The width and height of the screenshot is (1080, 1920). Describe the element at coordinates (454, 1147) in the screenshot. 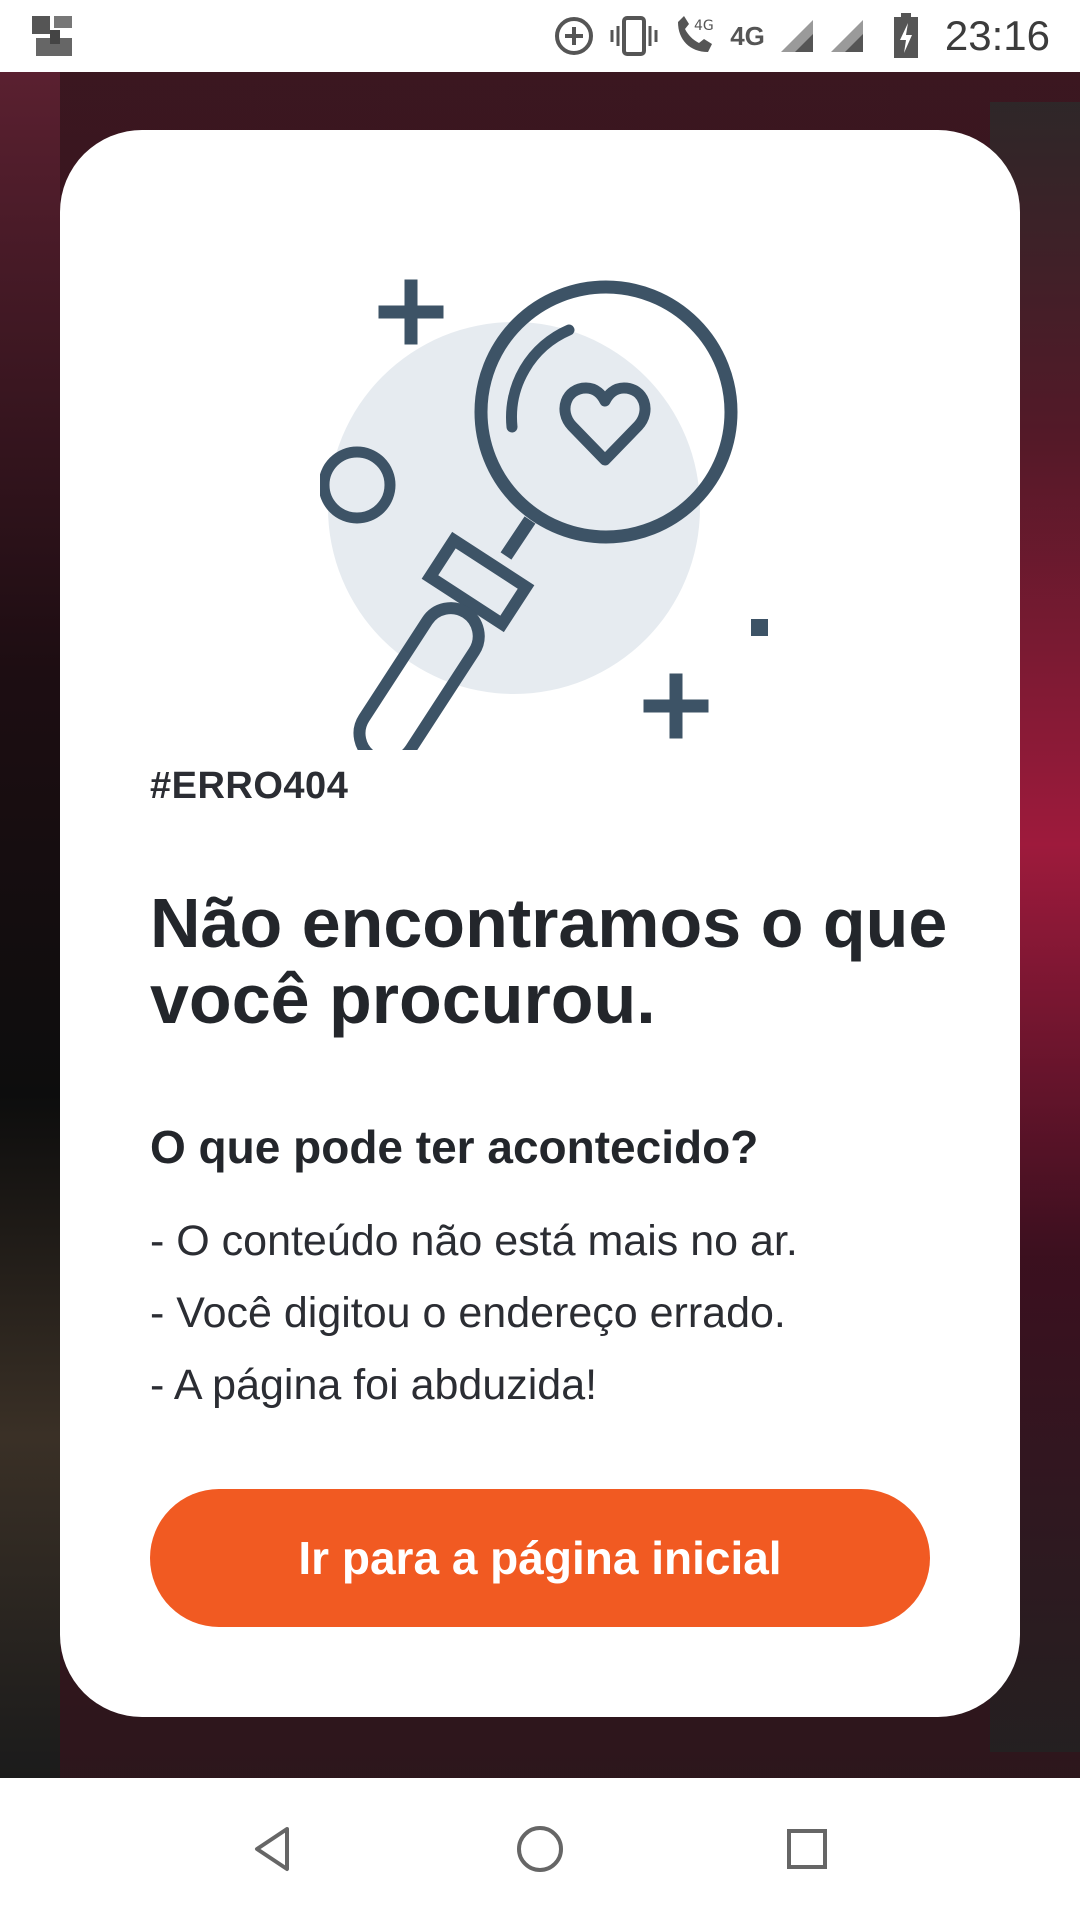

I see `section-heading: O que pode ter acontecido?` at that location.